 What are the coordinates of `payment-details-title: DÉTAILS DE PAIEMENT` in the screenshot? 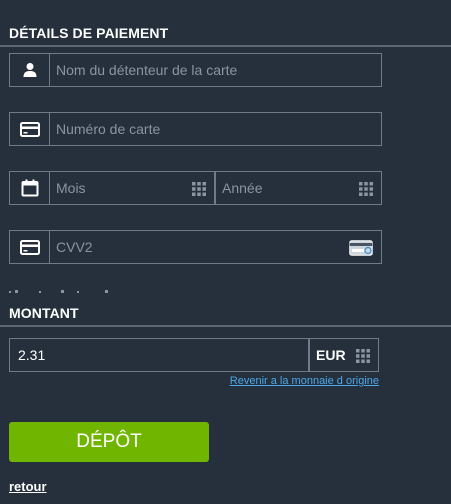 It's located at (89, 33).